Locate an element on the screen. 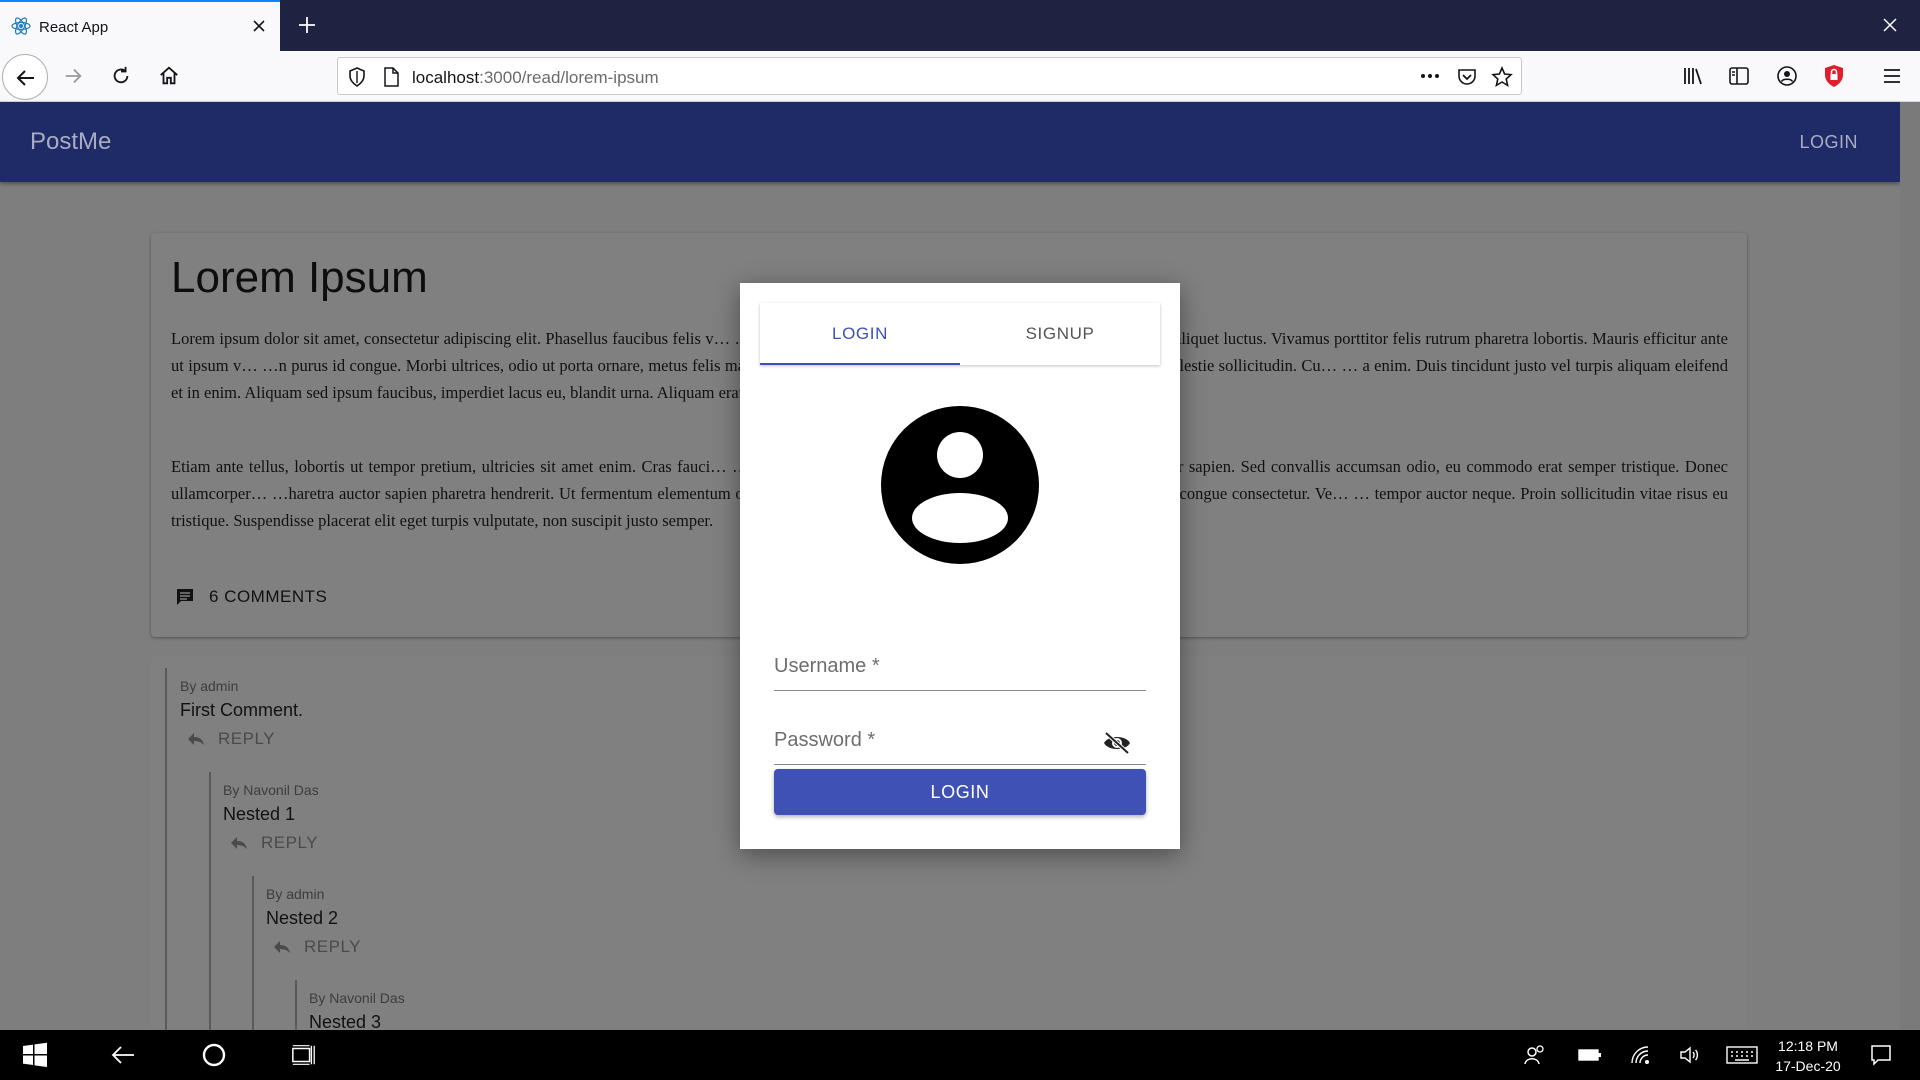 The image size is (1920, 1080). pocket-icon is located at coordinates (1467, 77).